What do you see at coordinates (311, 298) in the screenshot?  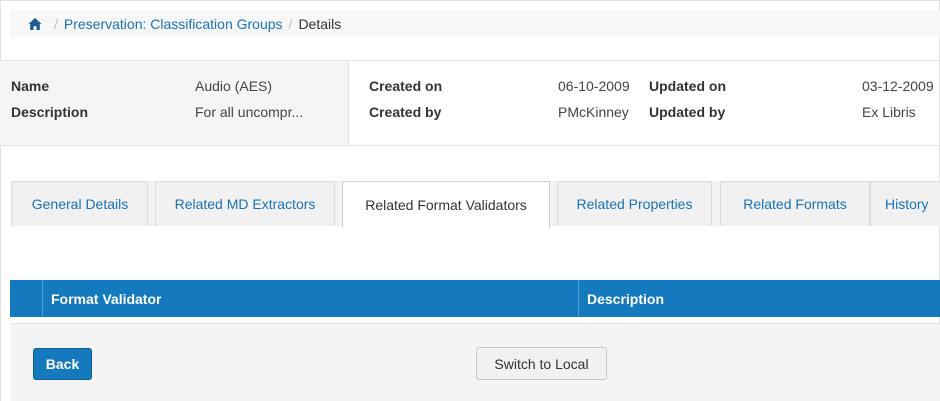 I see `column-header-format-validator: Format Validator` at bounding box center [311, 298].